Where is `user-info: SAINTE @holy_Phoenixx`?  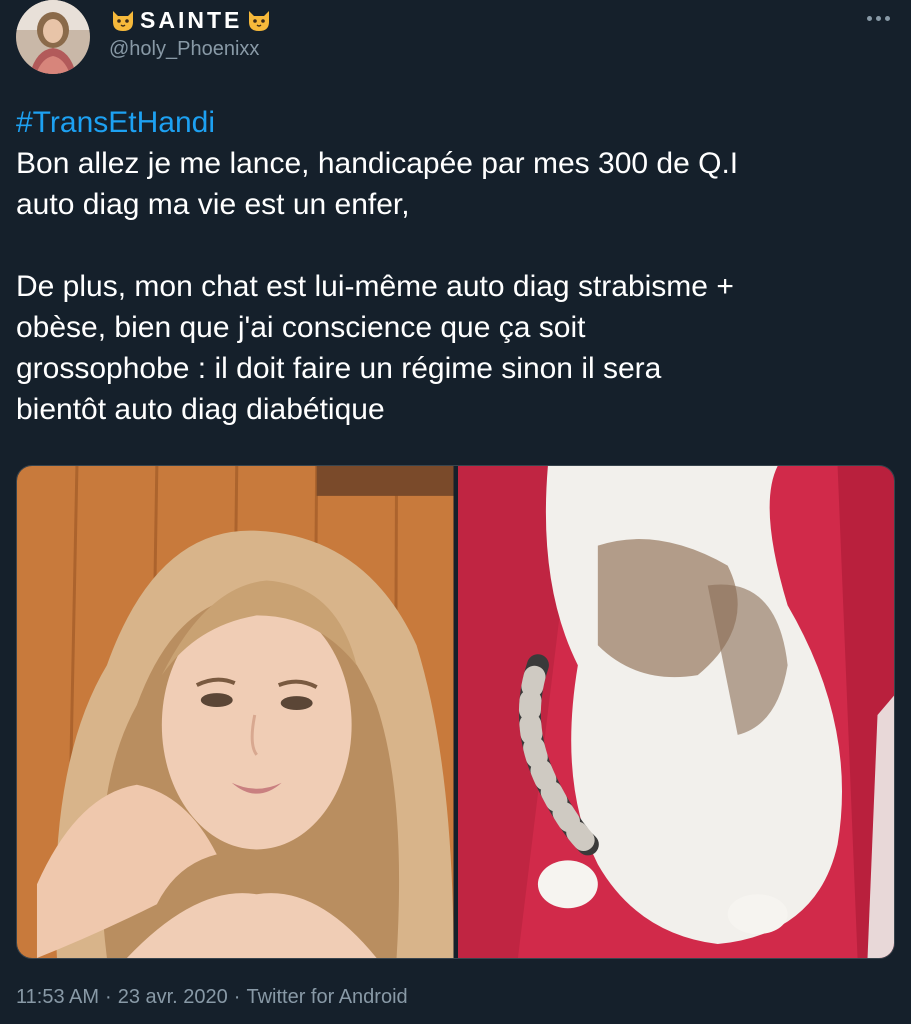 user-info: SAINTE @holy_Phoenixx is located at coordinates (191, 32).